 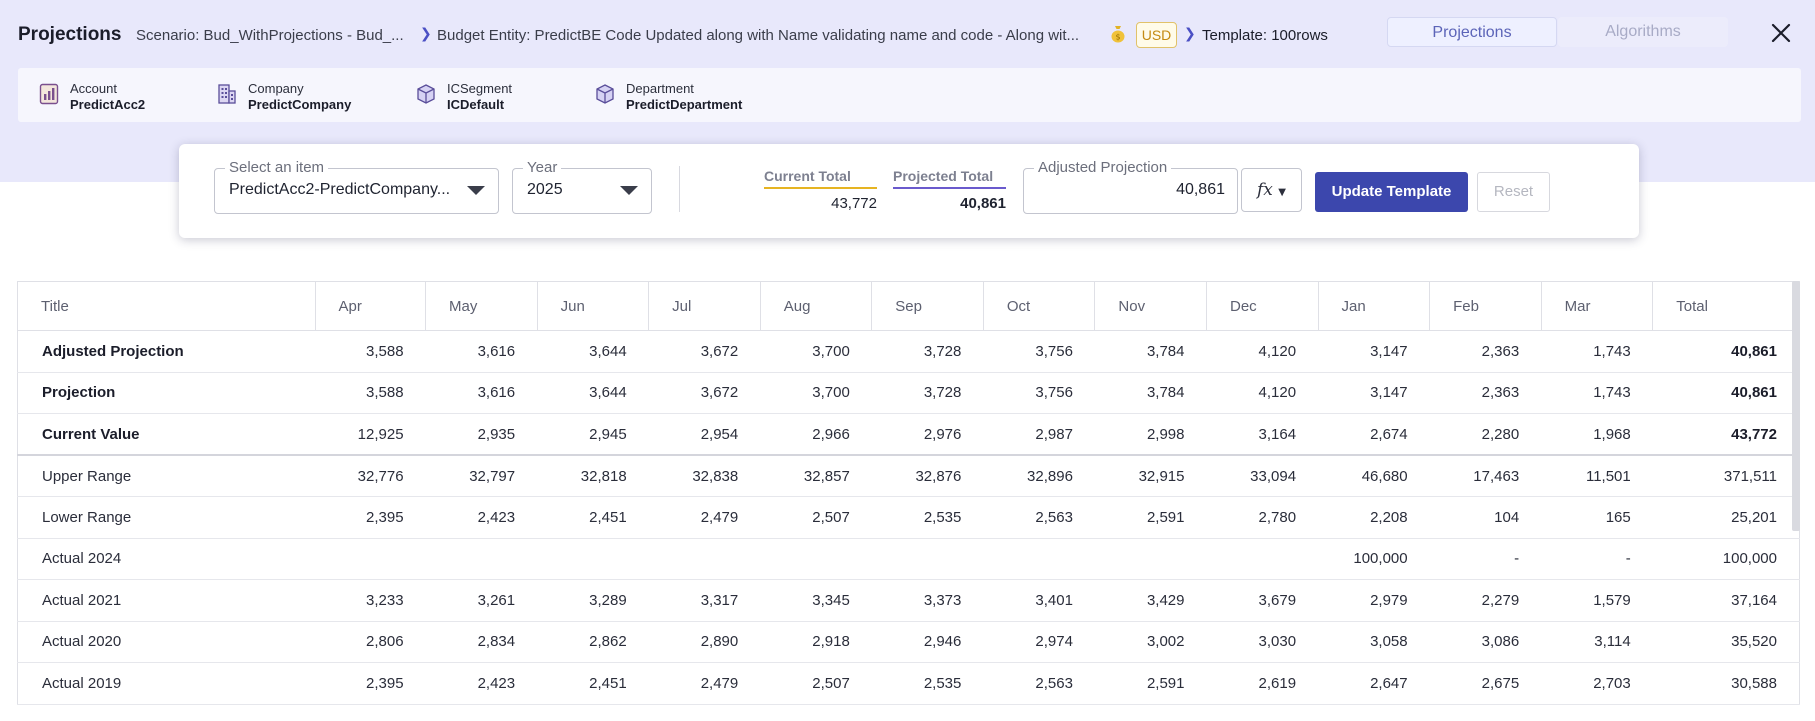 What do you see at coordinates (1597, 600) in the screenshot?
I see `table-cell: 1,579` at bounding box center [1597, 600].